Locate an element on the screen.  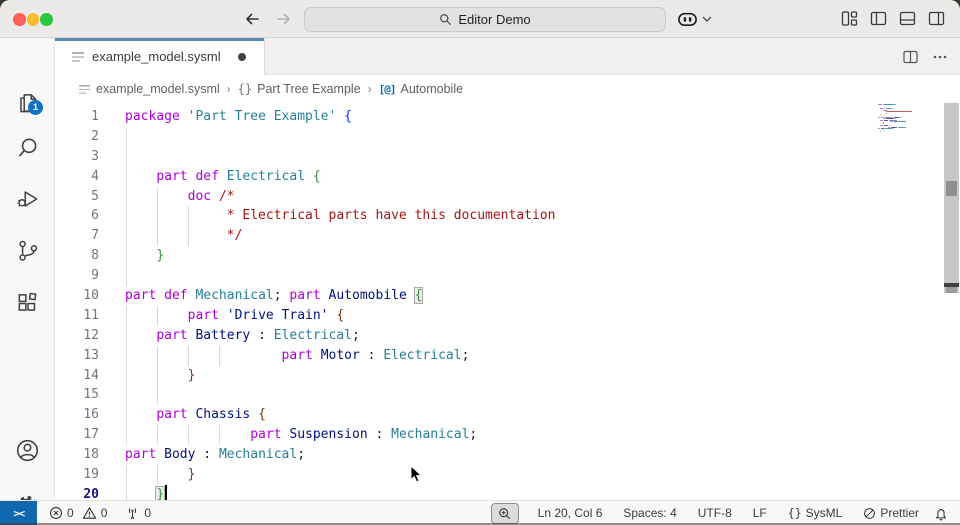
breadcrumb-item-file: example_model.sysml is located at coordinates (158, 89).